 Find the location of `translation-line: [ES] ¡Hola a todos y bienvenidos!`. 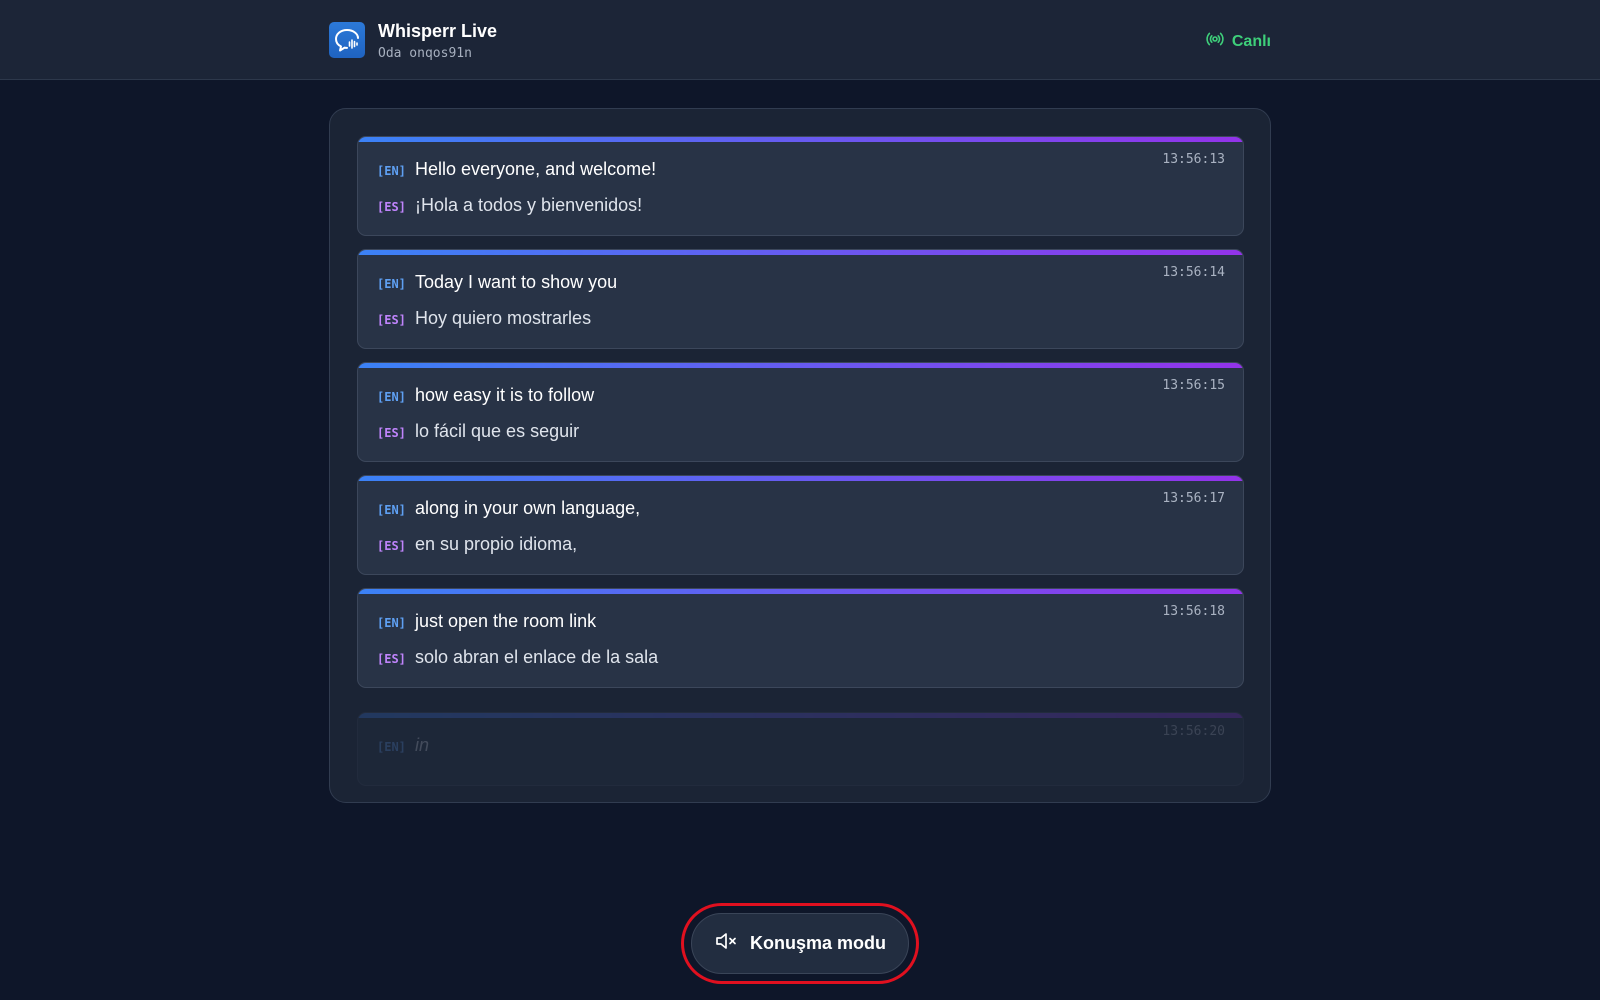

translation-line: [ES] ¡Hola a todos y bienvenidos! is located at coordinates (509, 205).